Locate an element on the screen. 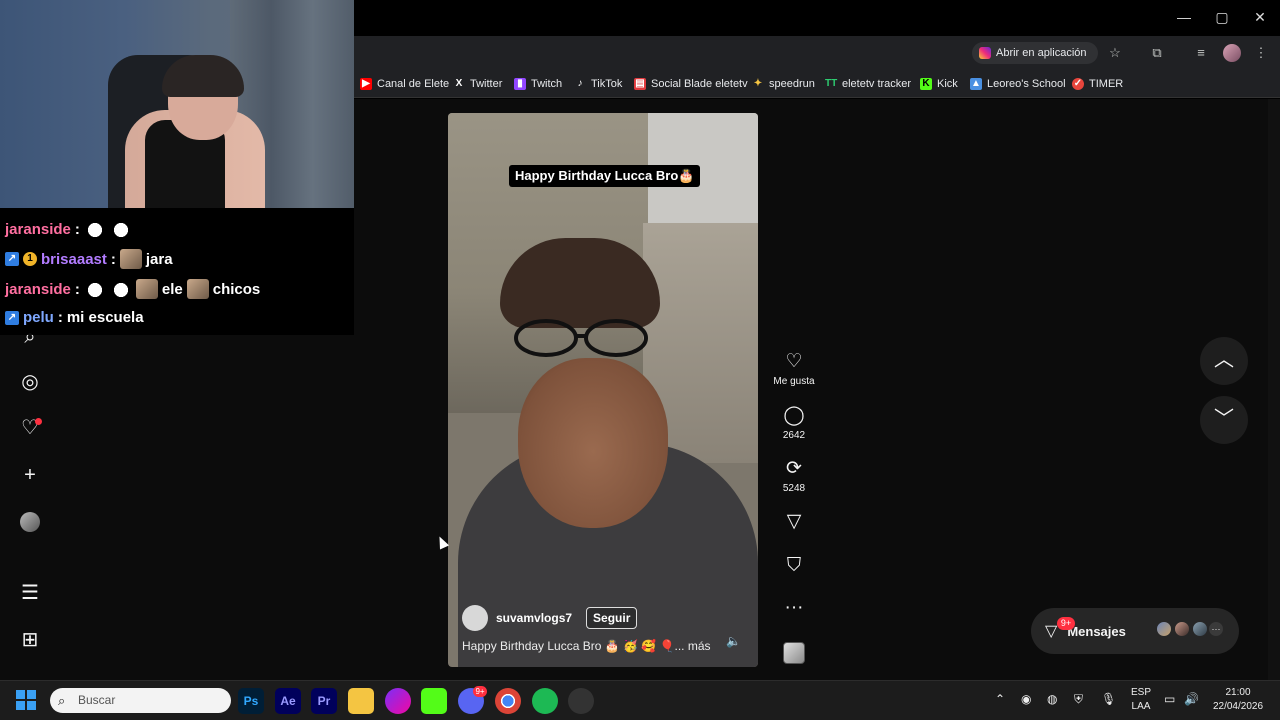  clock-date: 22/04/2026 is located at coordinates (1238, 706).